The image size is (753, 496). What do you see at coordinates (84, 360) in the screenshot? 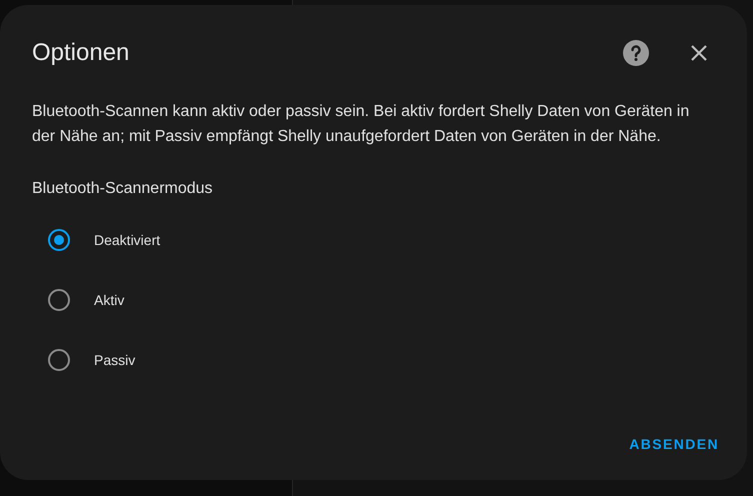
I see `radio-option: Passiv` at bounding box center [84, 360].